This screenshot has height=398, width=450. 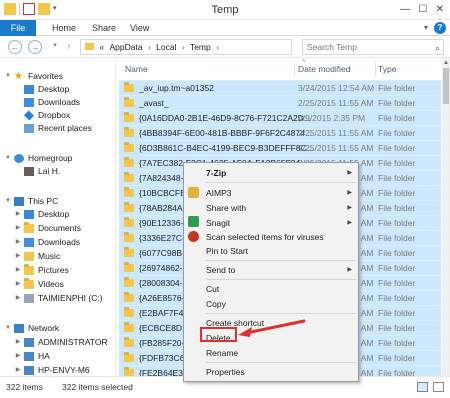 What do you see at coordinates (212, 289) in the screenshot?
I see `menu-item-cut: Cut` at bounding box center [212, 289].